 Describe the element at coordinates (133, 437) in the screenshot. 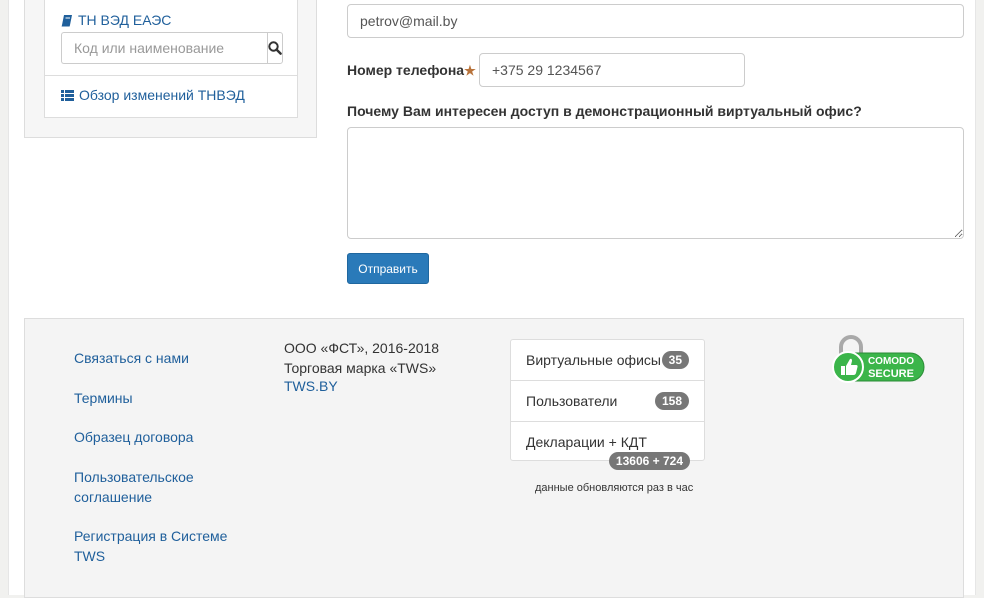

I see `footer-link-contract-sample: Образец договора` at that location.